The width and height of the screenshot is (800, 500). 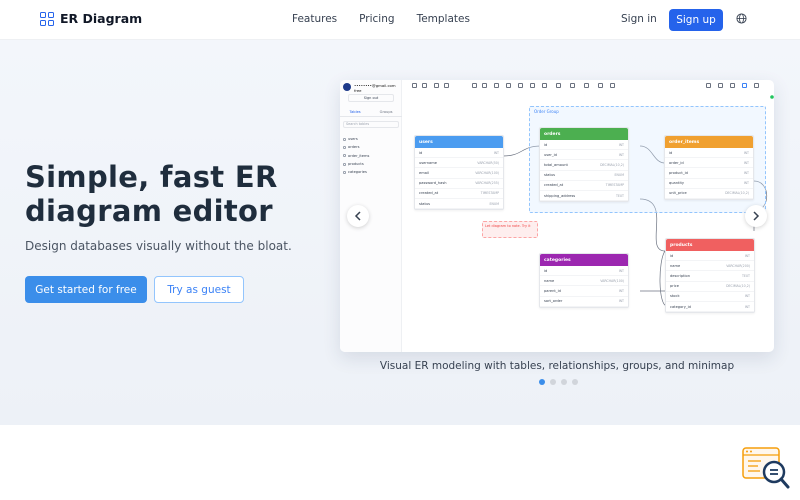 I want to click on sidebar-item-order-items: order_items, so click(x=371, y=156).